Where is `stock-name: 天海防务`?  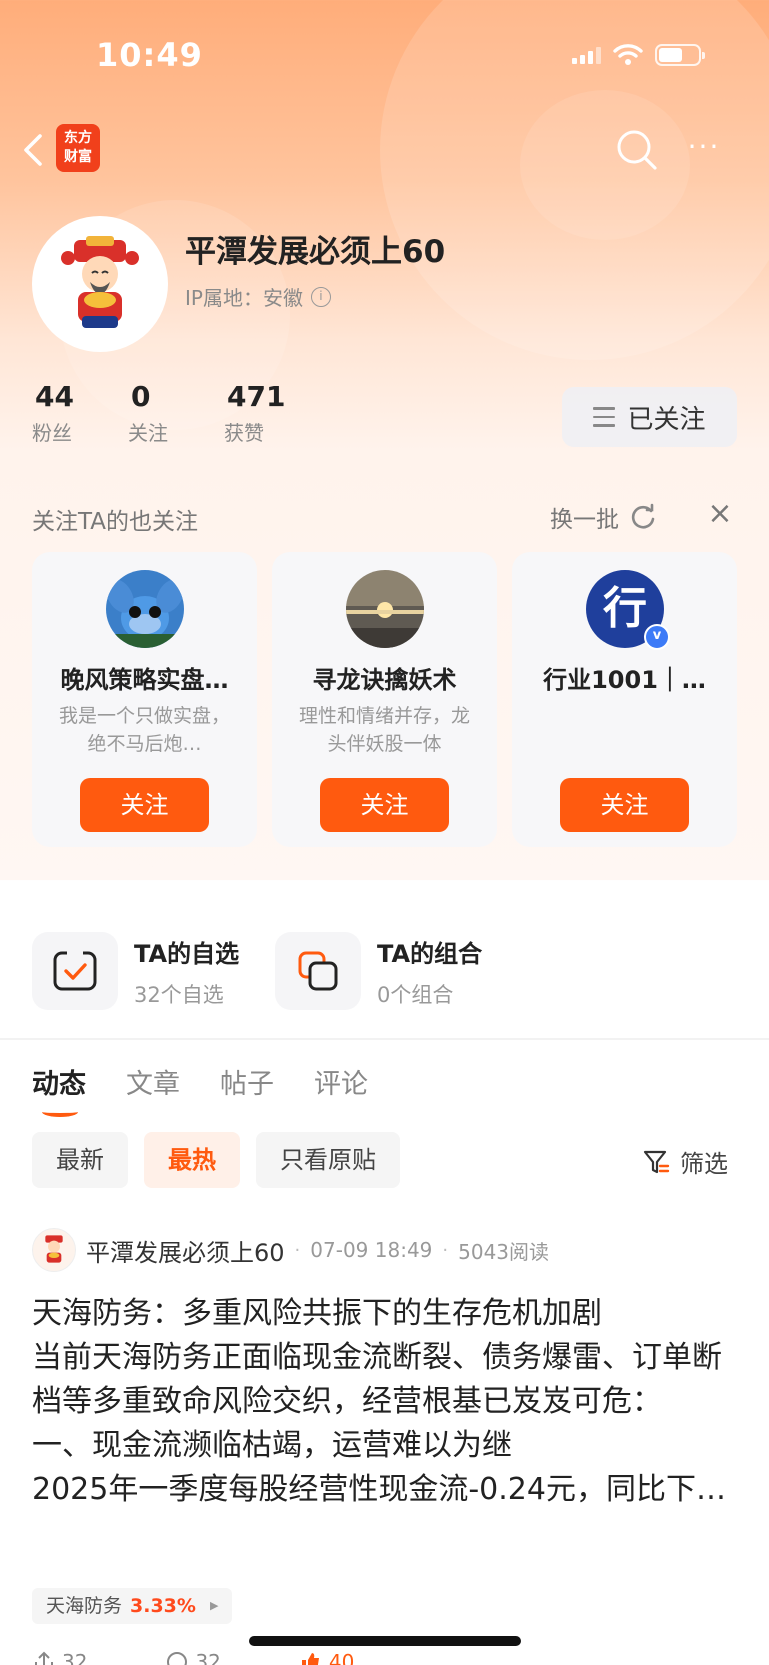 stock-name: 天海防务 is located at coordinates (84, 1606).